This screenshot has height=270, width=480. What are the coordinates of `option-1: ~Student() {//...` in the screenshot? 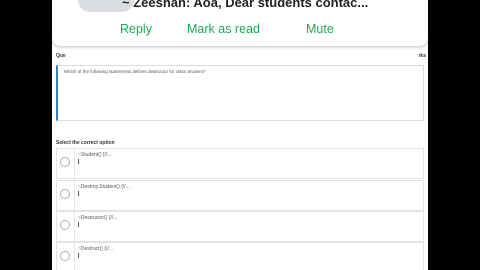 It's located at (240, 163).